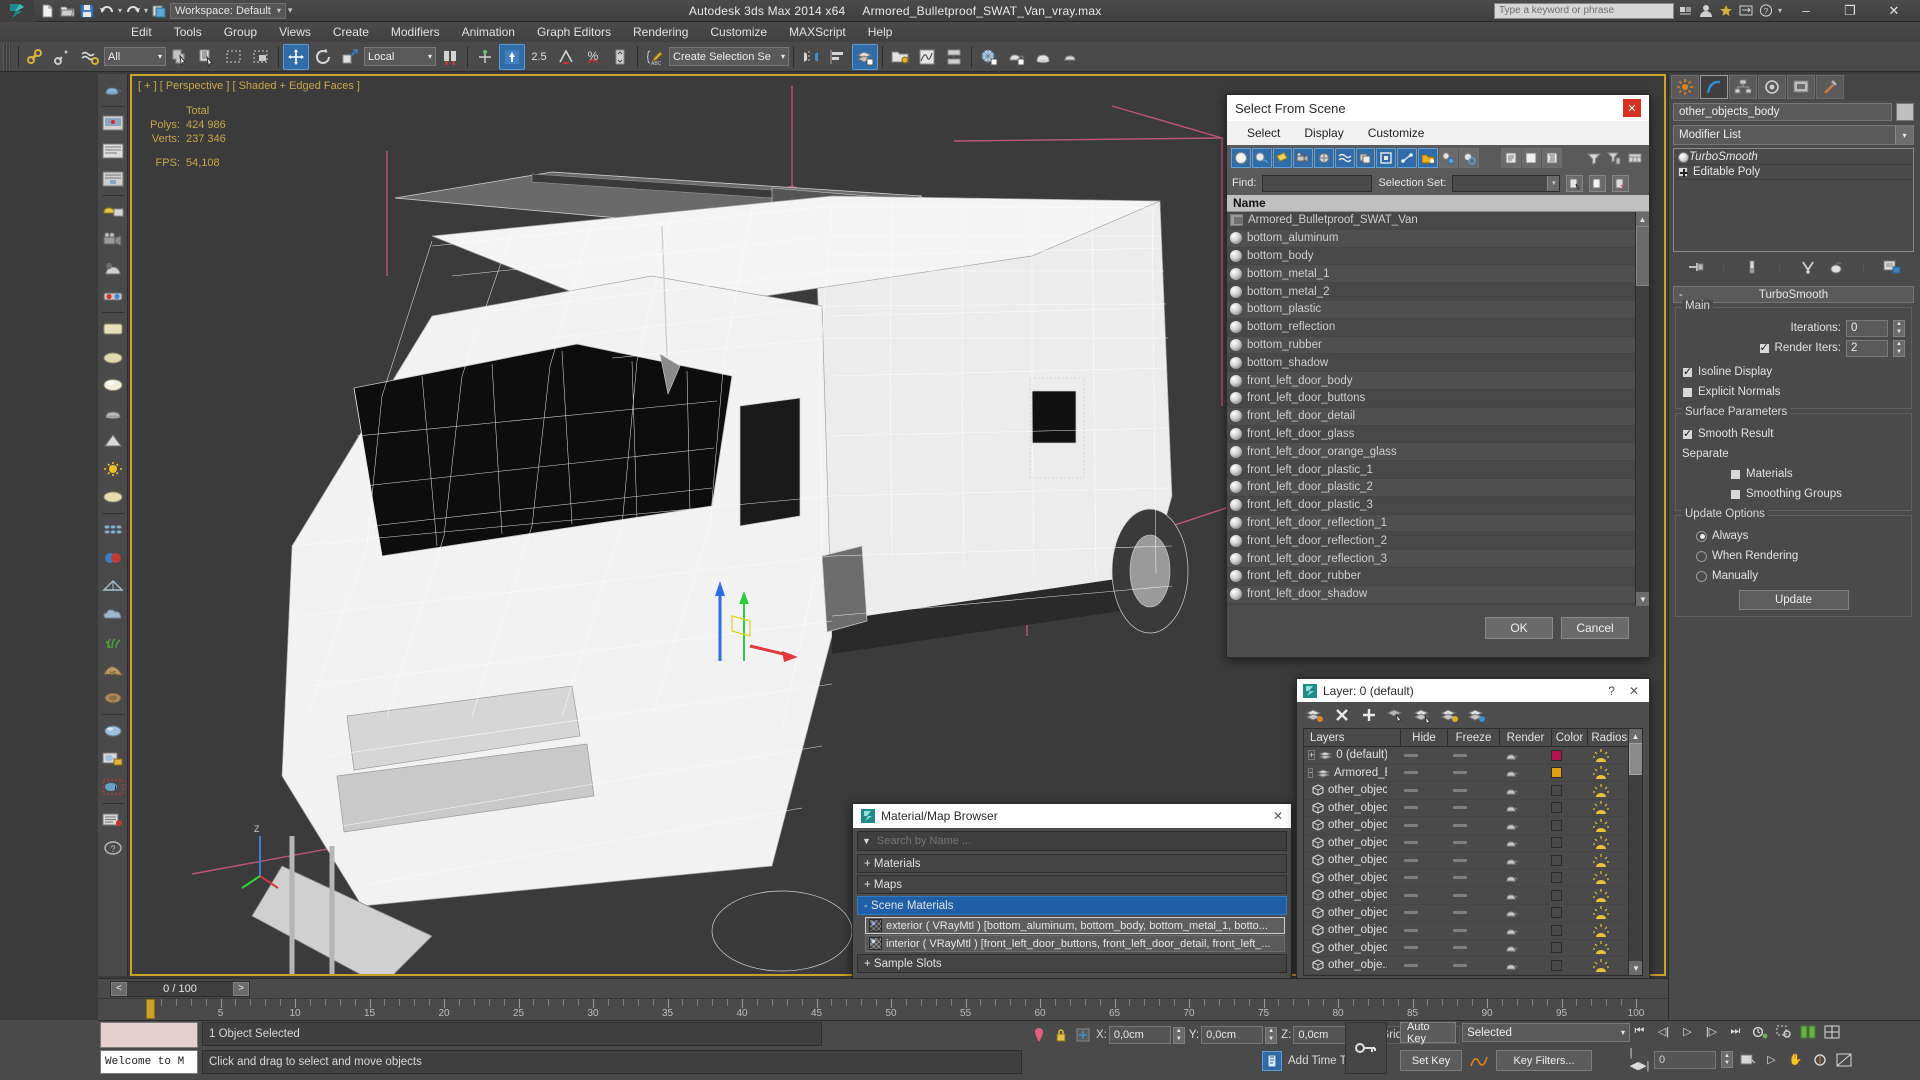 This screenshot has width=1920, height=1080. What do you see at coordinates (1479, 1061) in the screenshot?
I see `key-curve-icon` at bounding box center [1479, 1061].